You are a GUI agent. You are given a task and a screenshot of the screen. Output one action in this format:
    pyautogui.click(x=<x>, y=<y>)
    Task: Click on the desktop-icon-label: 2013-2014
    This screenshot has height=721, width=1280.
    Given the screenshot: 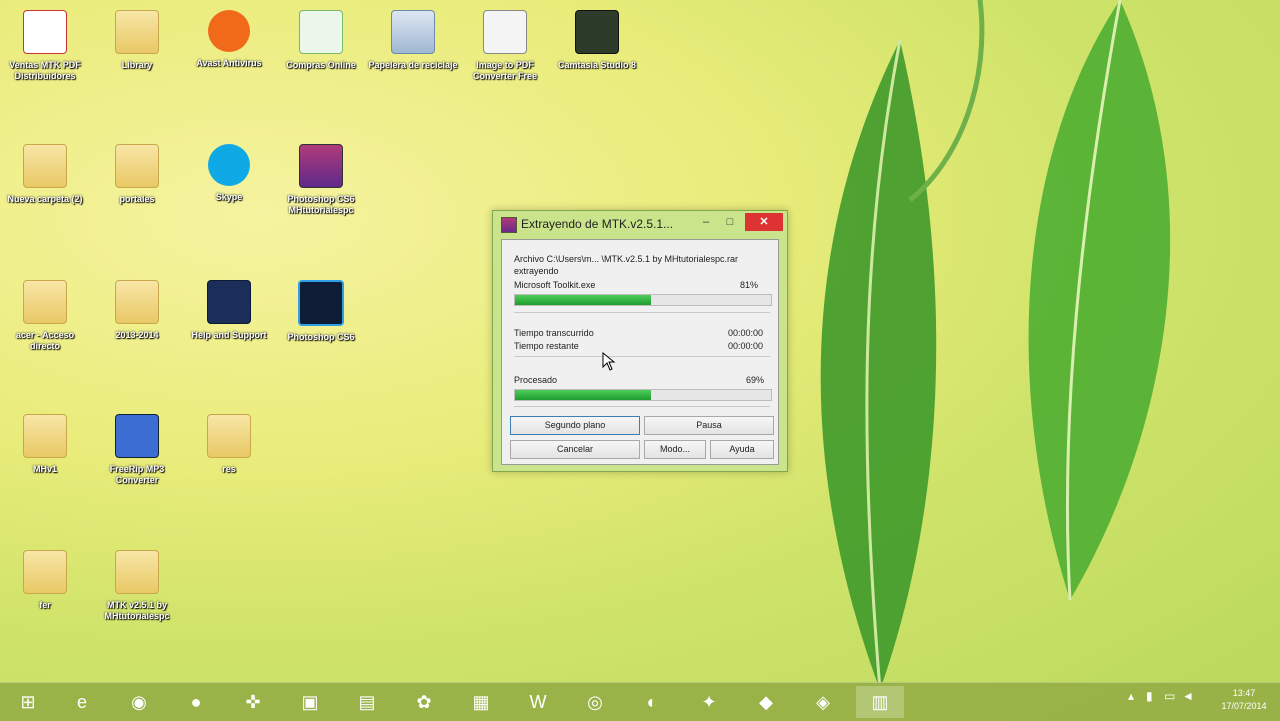 What is the action you would take?
    pyautogui.click(x=137, y=335)
    